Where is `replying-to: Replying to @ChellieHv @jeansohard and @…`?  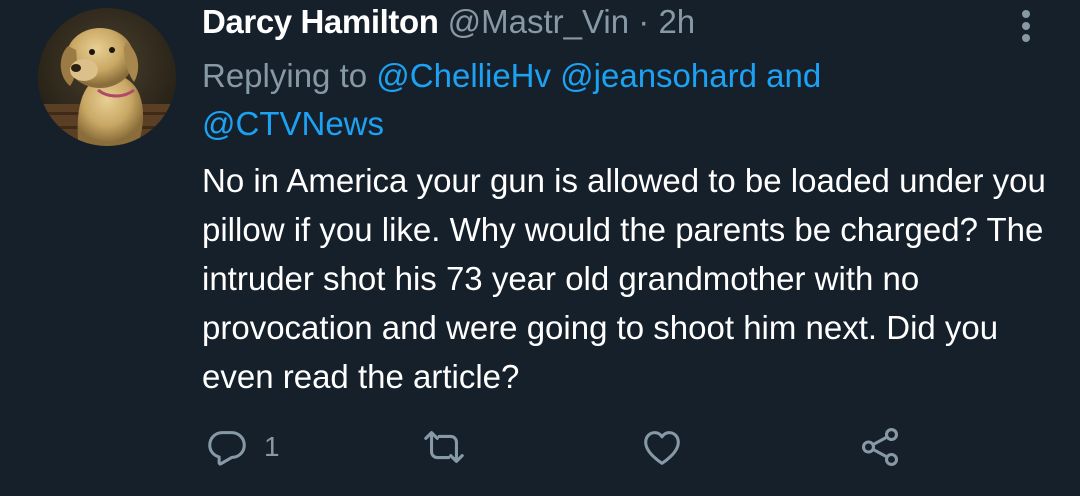
replying-to: Replying to @ChellieHv @jeansohard and @… is located at coordinates (612, 100).